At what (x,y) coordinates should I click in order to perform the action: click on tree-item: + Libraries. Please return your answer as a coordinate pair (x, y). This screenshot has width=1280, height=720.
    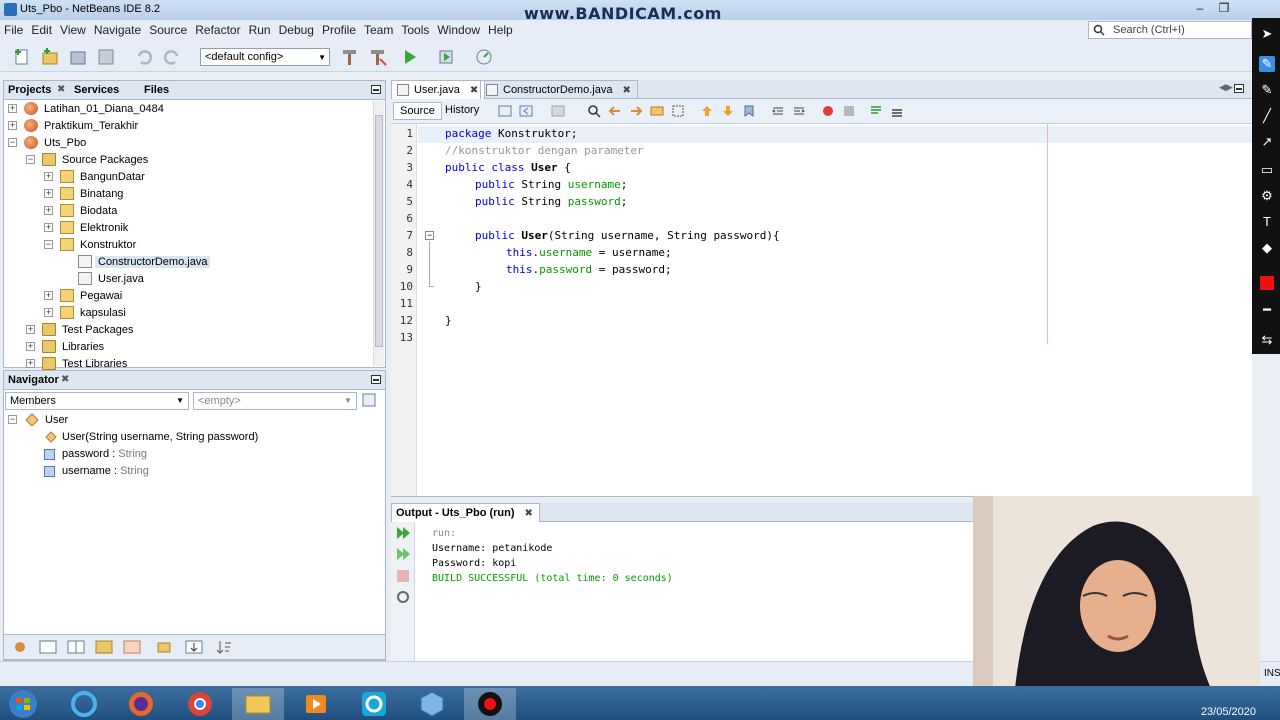
    Looking at the image, I should click on (188, 347).